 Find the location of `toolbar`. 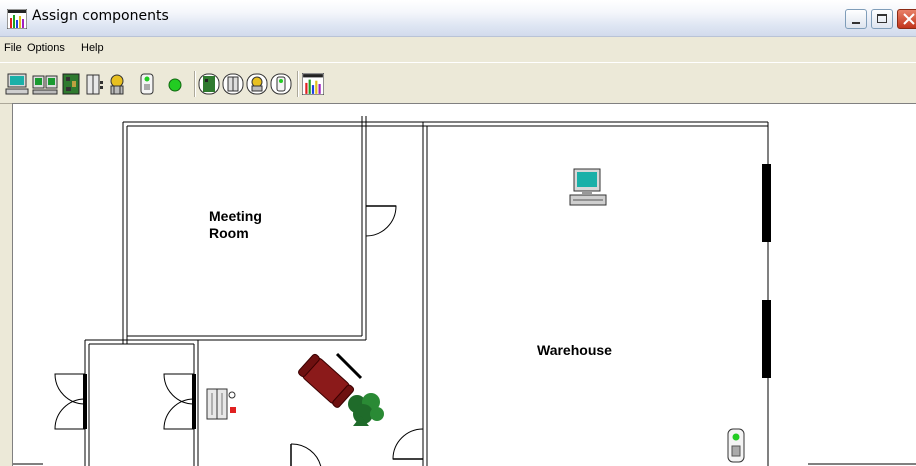

toolbar is located at coordinates (458, 83).